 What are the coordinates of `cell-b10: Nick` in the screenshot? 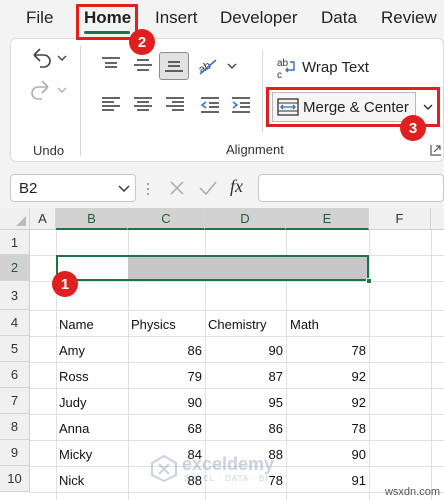 It's located at (71, 480).